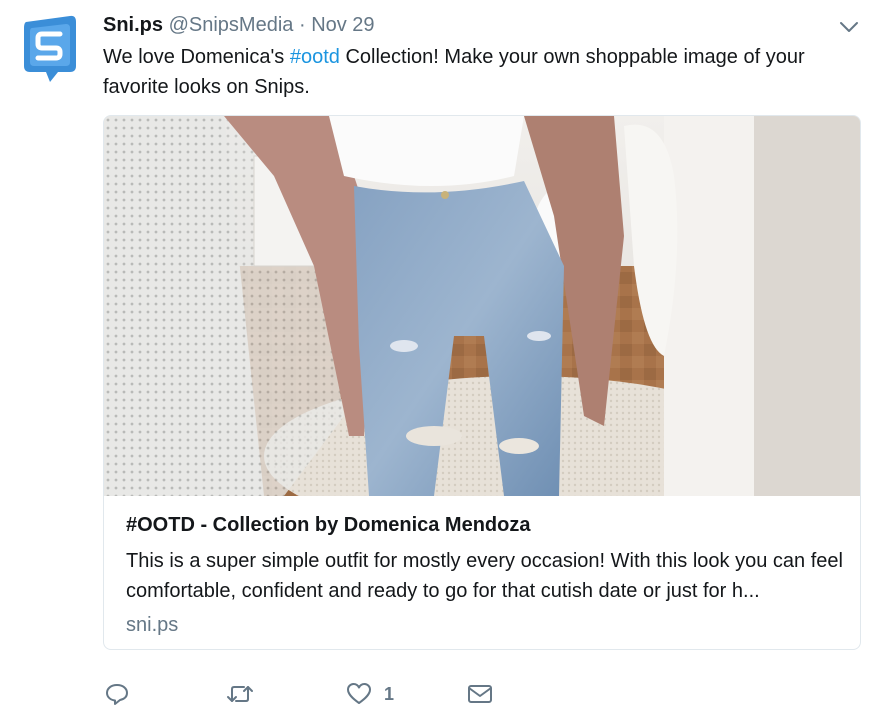 Image resolution: width=872 pixels, height=717 pixels. I want to click on user-handle: @SnipsMedia, so click(231, 25).